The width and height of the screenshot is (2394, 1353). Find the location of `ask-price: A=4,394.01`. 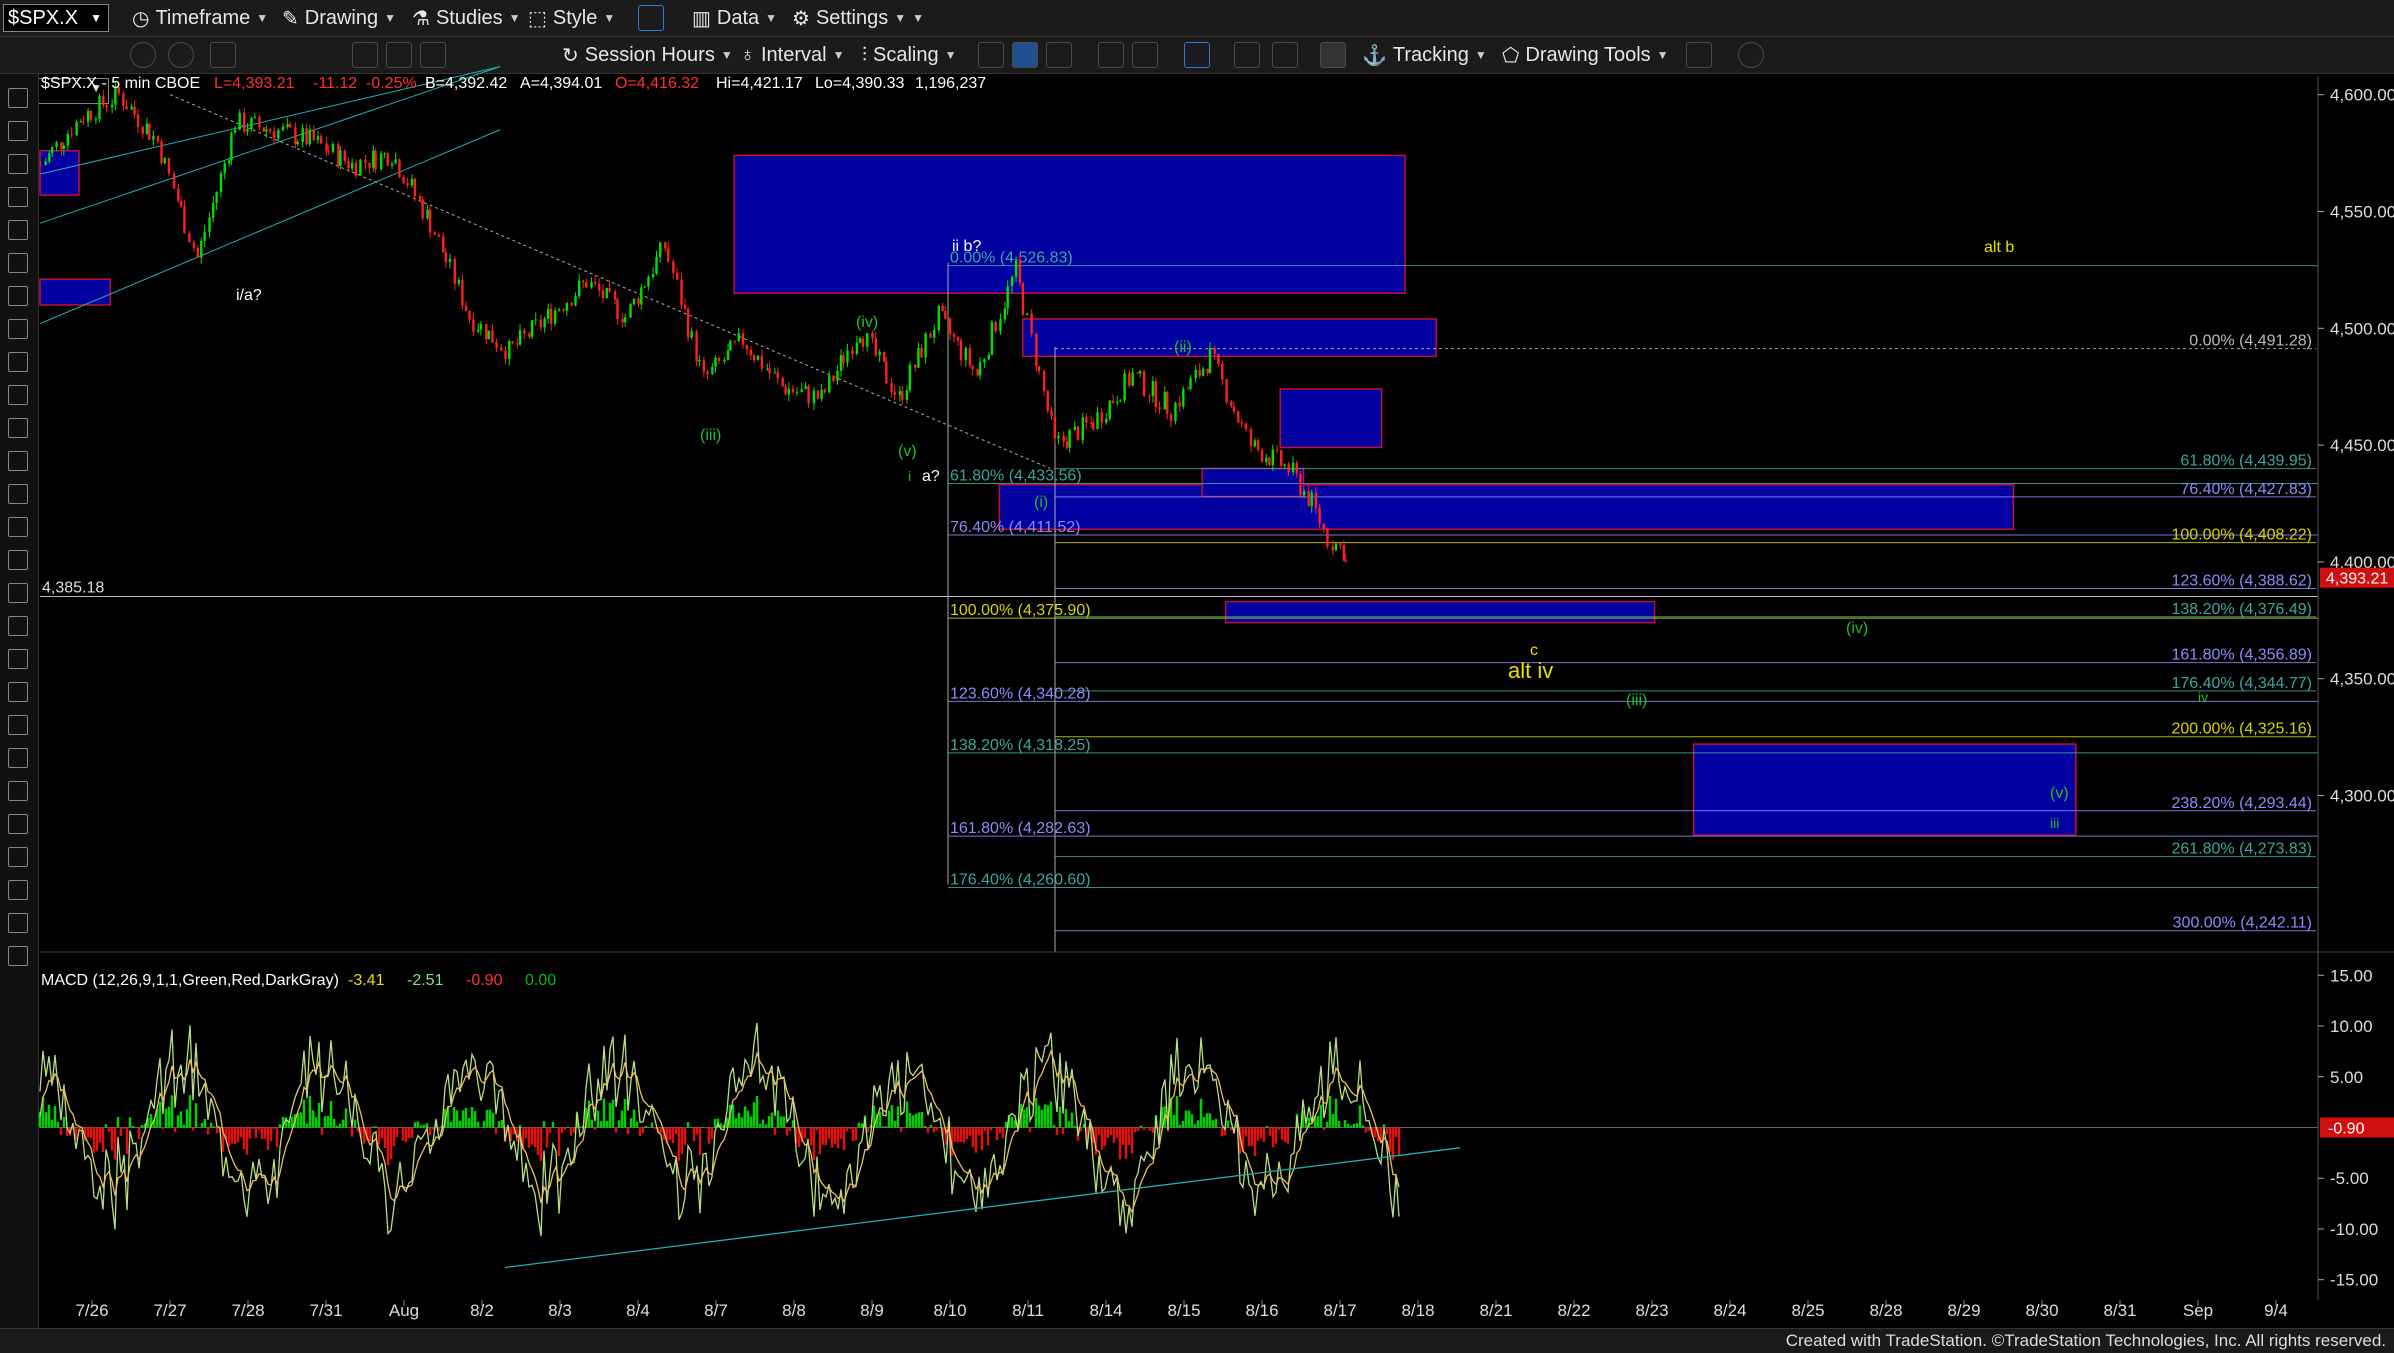

ask-price: A=4,394.01 is located at coordinates (561, 83).